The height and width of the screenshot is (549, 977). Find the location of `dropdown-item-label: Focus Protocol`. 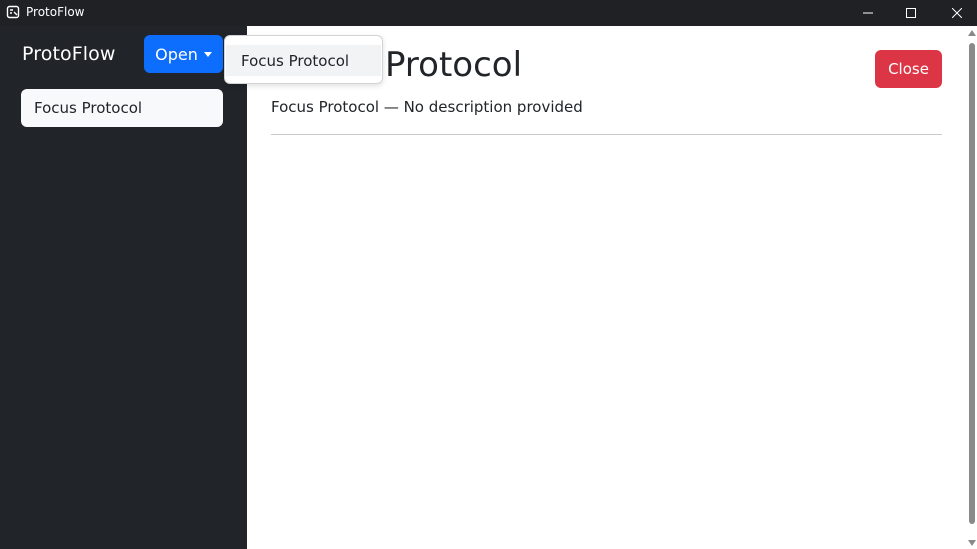

dropdown-item-label: Focus Protocol is located at coordinates (295, 60).